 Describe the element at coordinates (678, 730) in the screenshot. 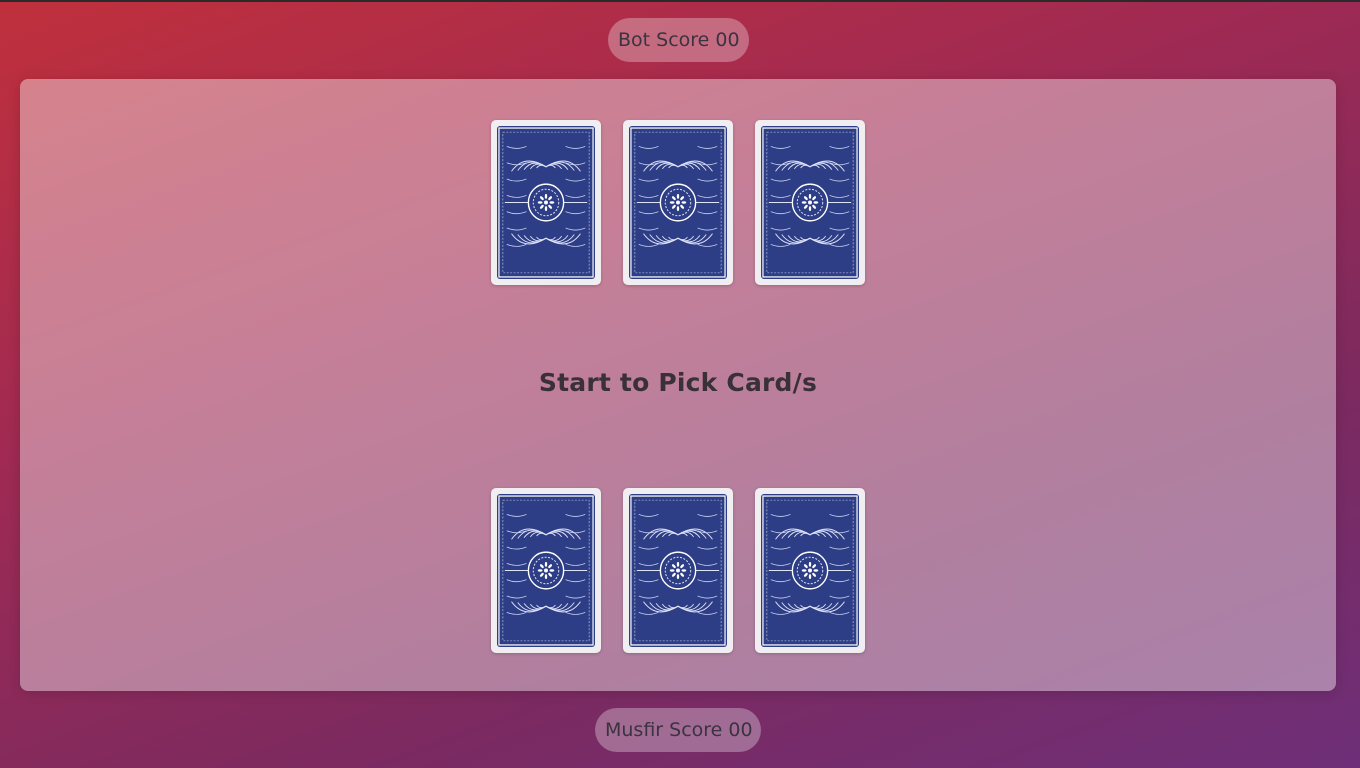

I see `player-score-badge: Musfir Score 00` at that location.